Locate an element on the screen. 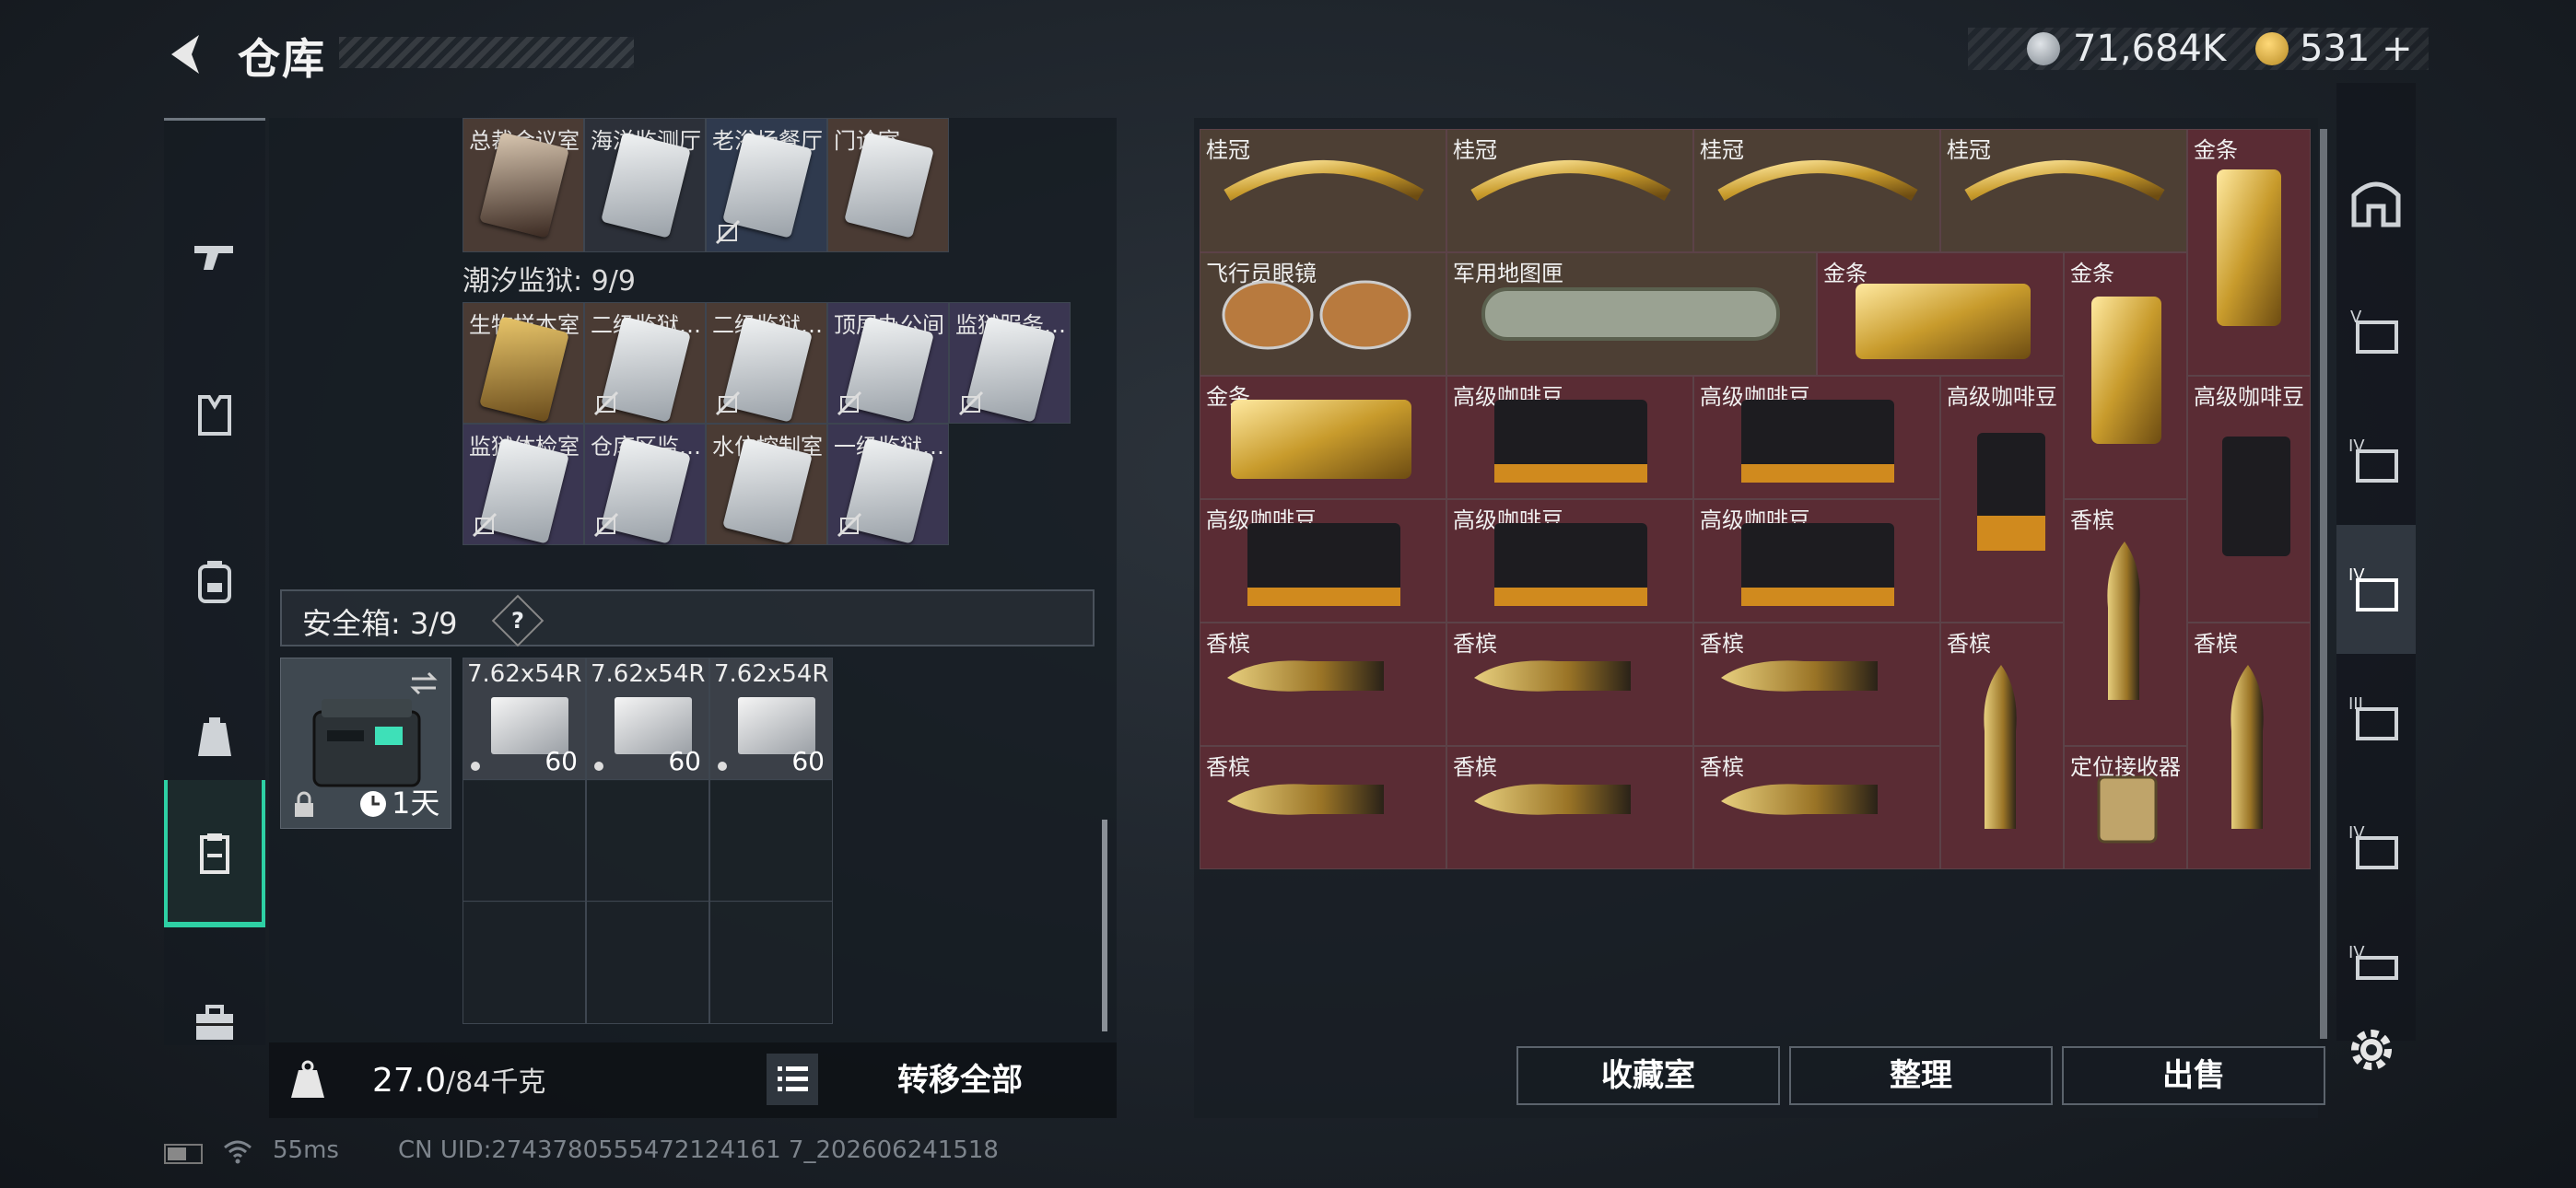  left-scrollbar is located at coordinates (1104, 925).